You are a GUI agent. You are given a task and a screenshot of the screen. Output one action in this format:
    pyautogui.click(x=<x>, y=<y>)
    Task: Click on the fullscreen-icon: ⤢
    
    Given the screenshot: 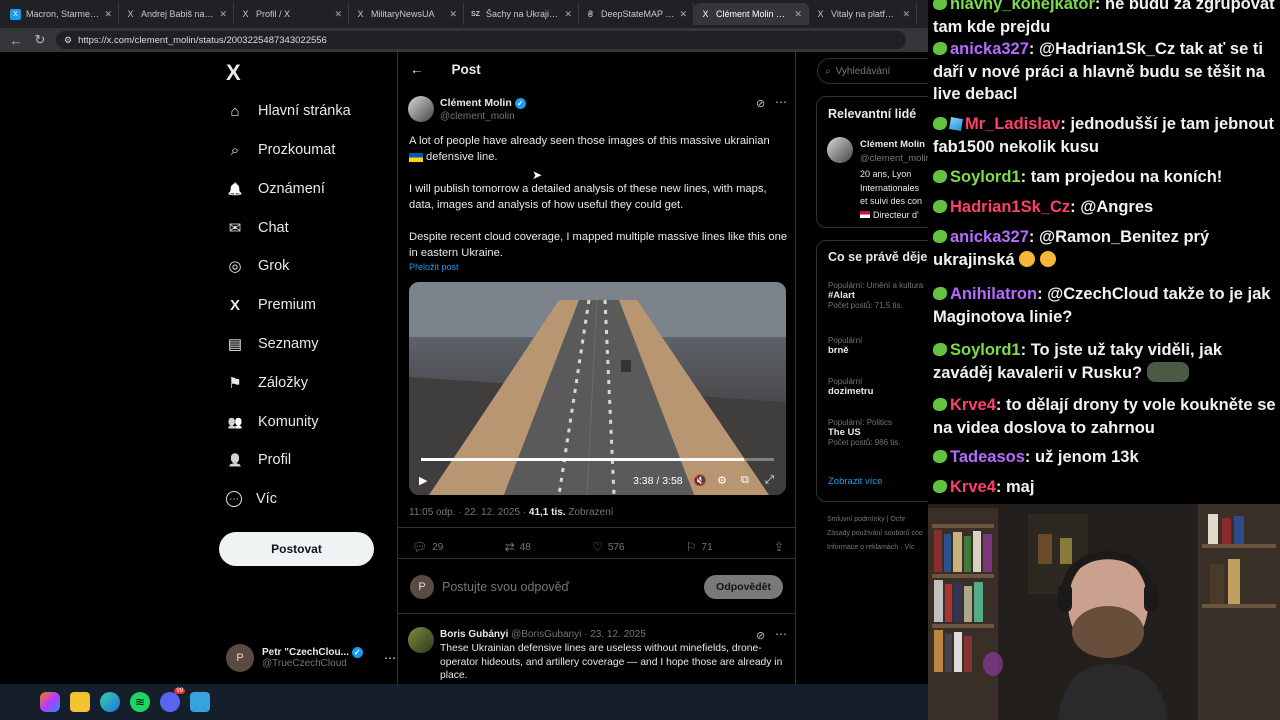 What is the action you would take?
    pyautogui.click(x=769, y=480)
    